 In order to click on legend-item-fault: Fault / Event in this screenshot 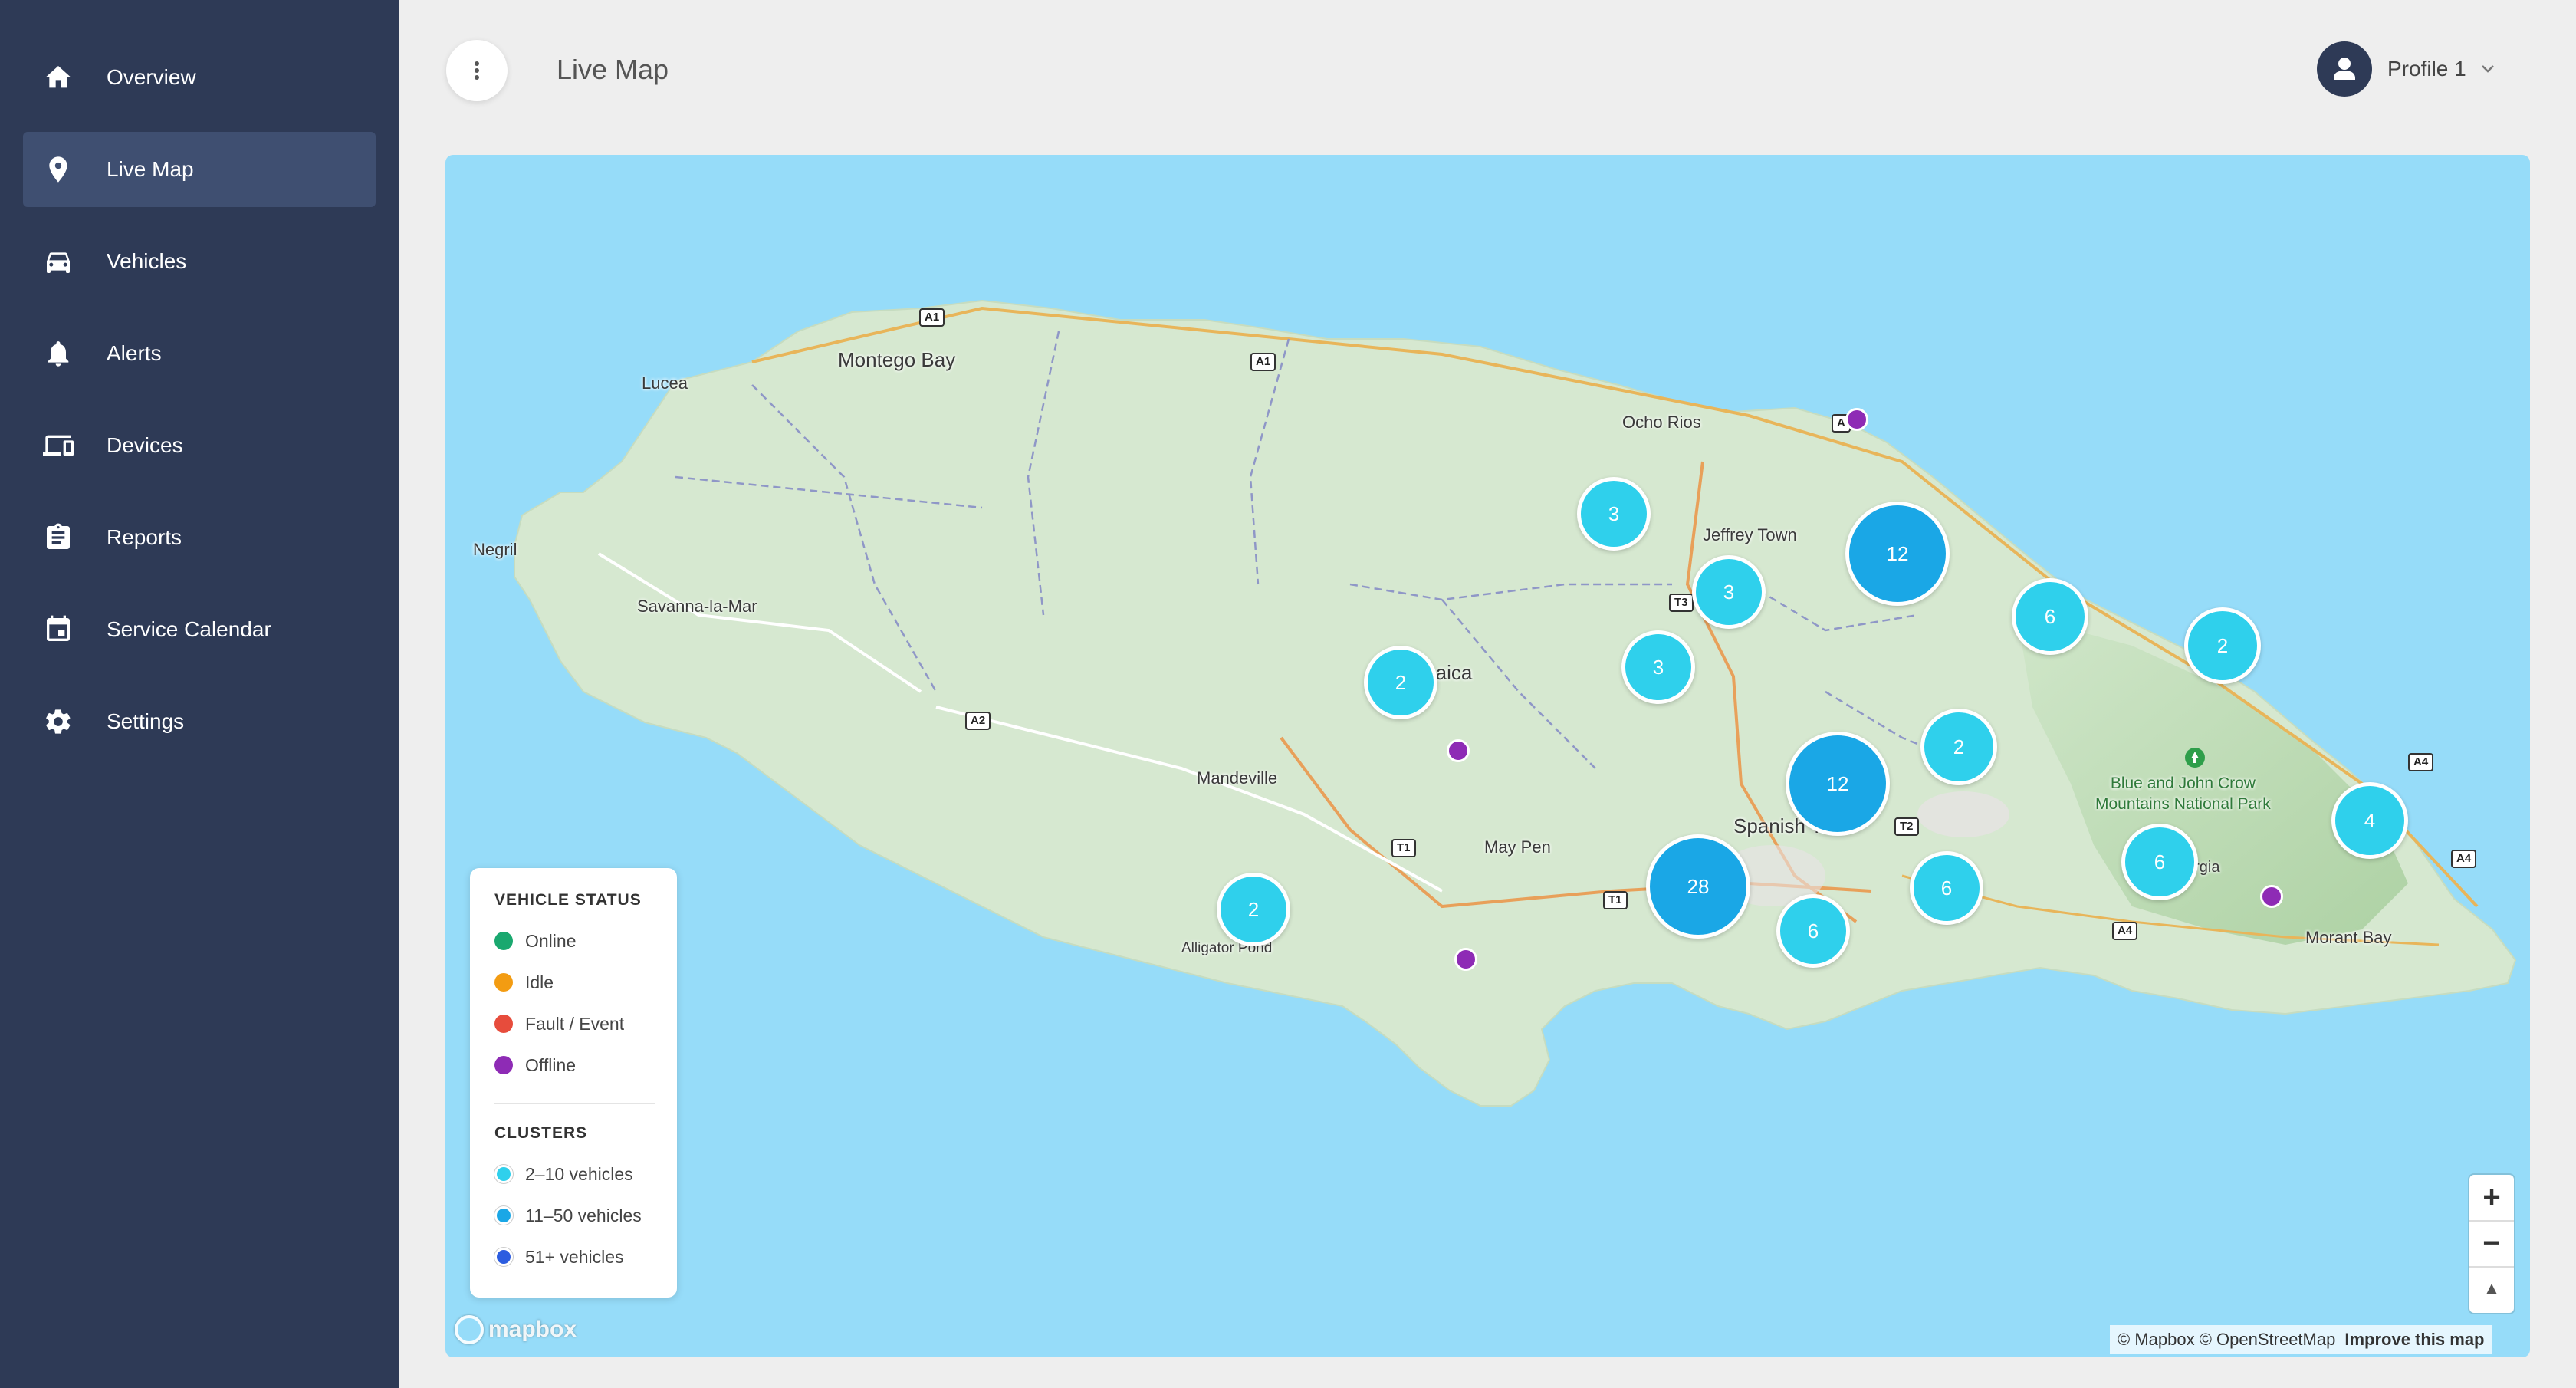, I will do `click(559, 1023)`.